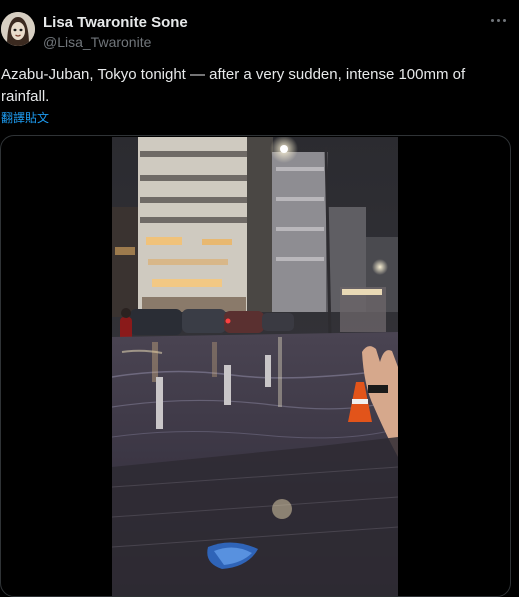  Describe the element at coordinates (97, 42) in the screenshot. I see `author-handle: @Lisa_Twaronite` at that location.